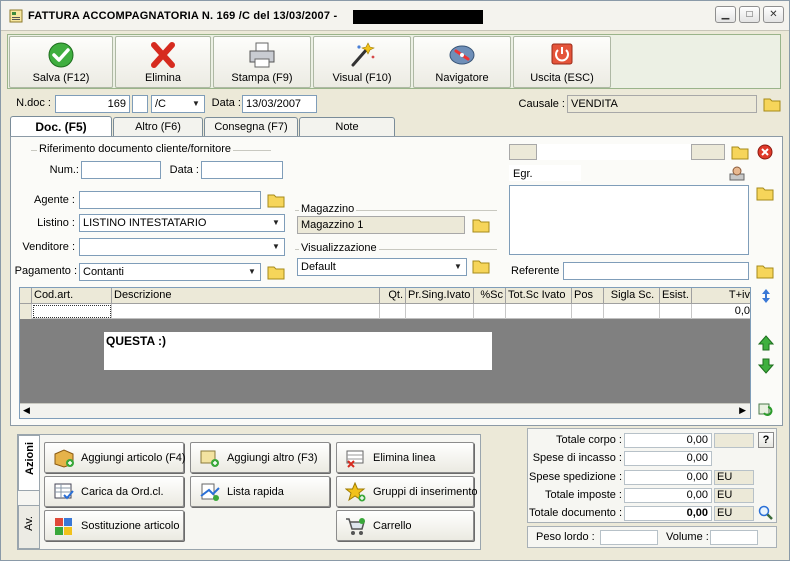 This screenshot has width=790, height=561. I want to click on navigator-button: Navigatore, so click(462, 62).